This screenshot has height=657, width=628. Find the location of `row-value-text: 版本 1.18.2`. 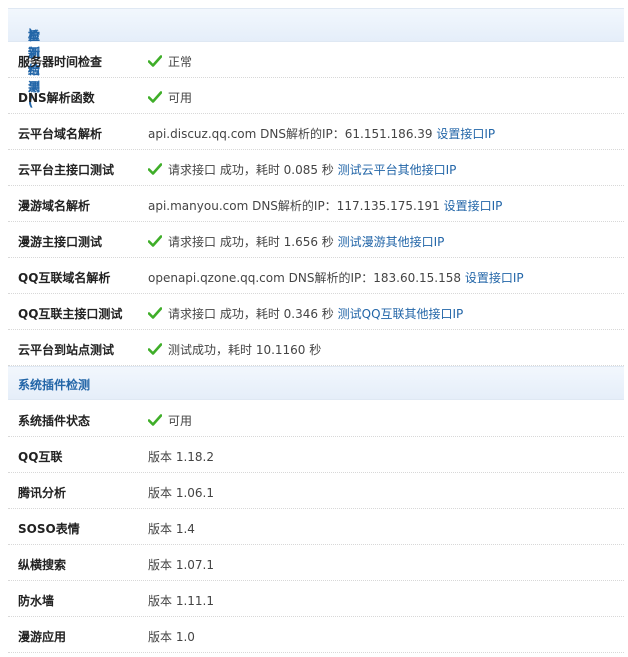

row-value-text: 版本 1.18.2 is located at coordinates (181, 457).